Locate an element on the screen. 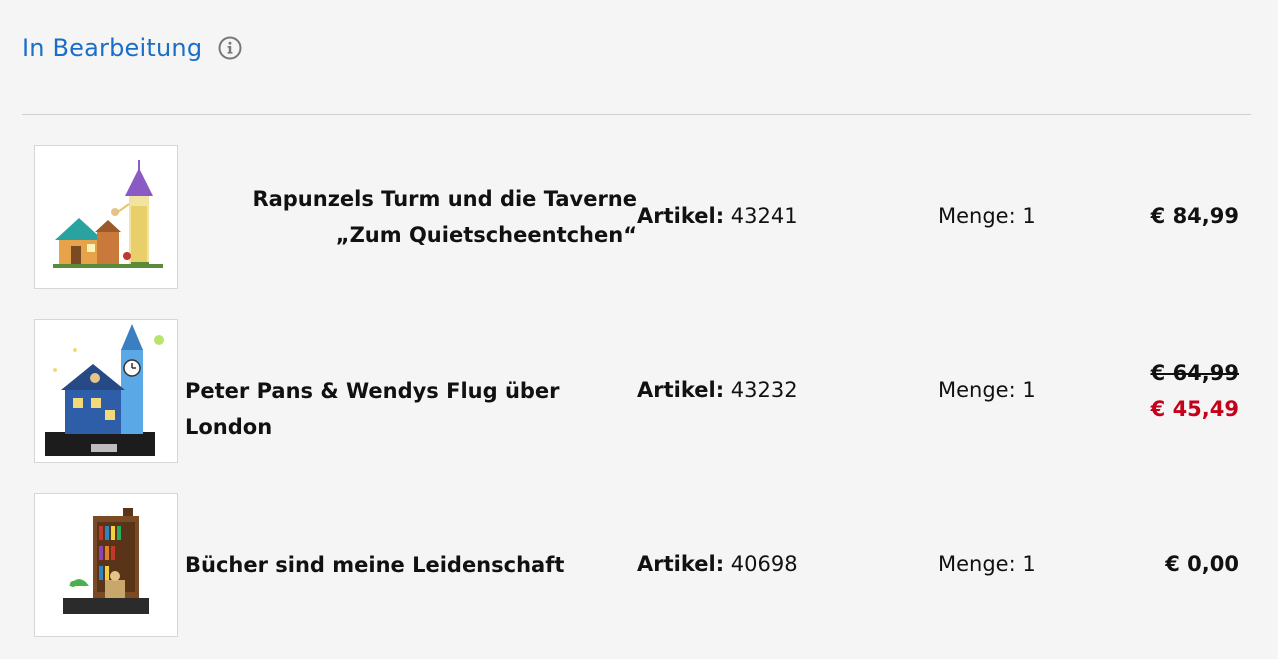  article-number: Artikel: 43241 is located at coordinates (717, 216).